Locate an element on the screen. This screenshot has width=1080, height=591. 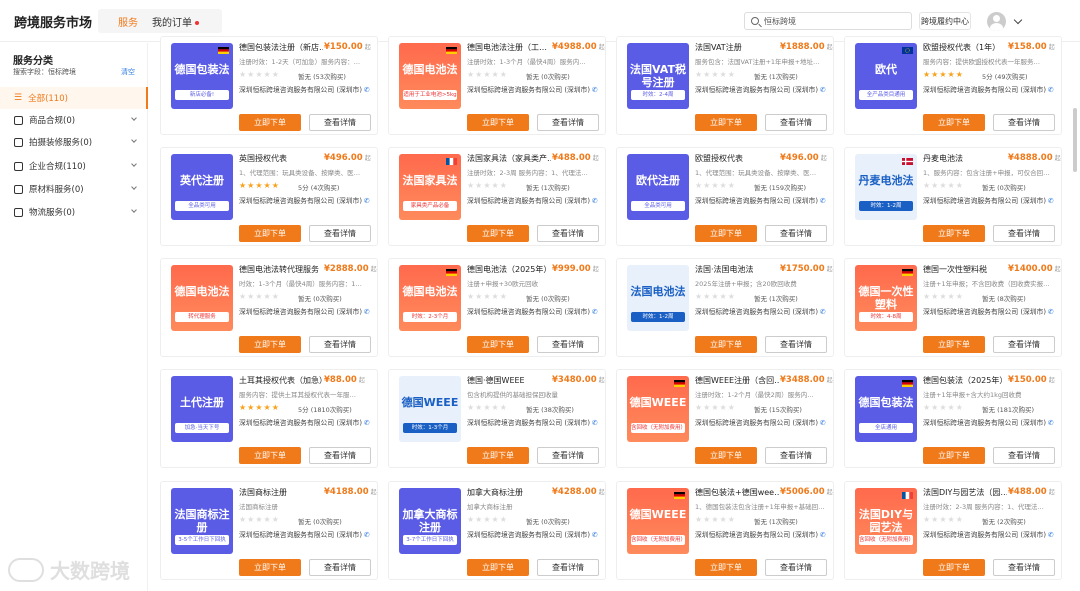
service-title: 德国电池法转代理服务 is located at coordinates (281, 269).